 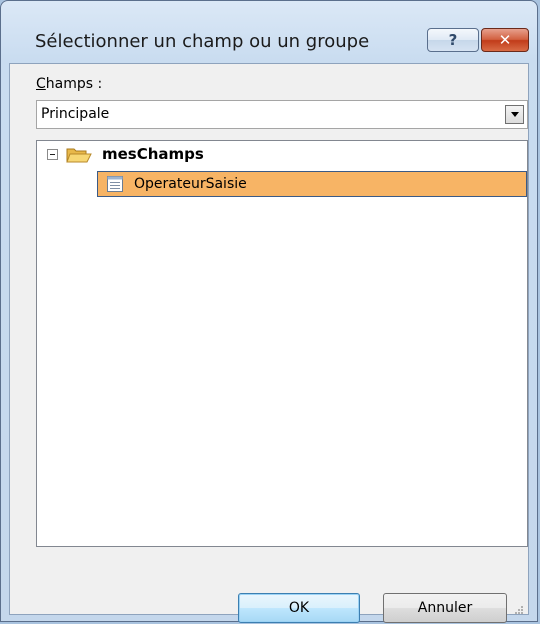 What do you see at coordinates (115, 184) in the screenshot?
I see `field-icon` at bounding box center [115, 184].